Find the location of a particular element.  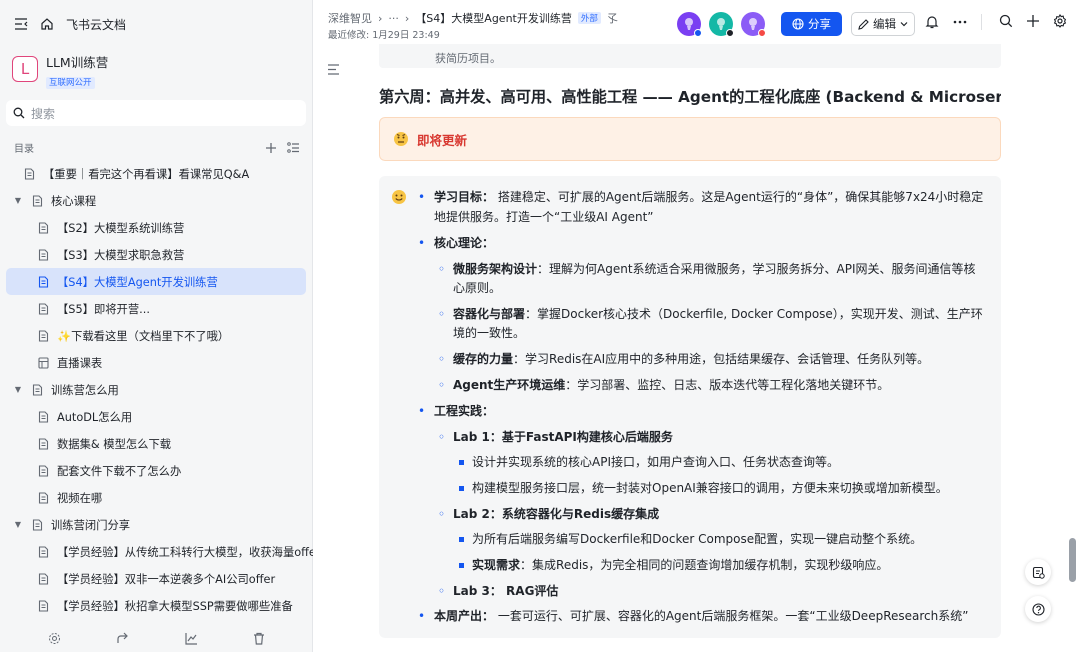

sidebar-tree-item: 【学员经验】双非一本逆袭多个AI公司offer is located at coordinates (156, 578).